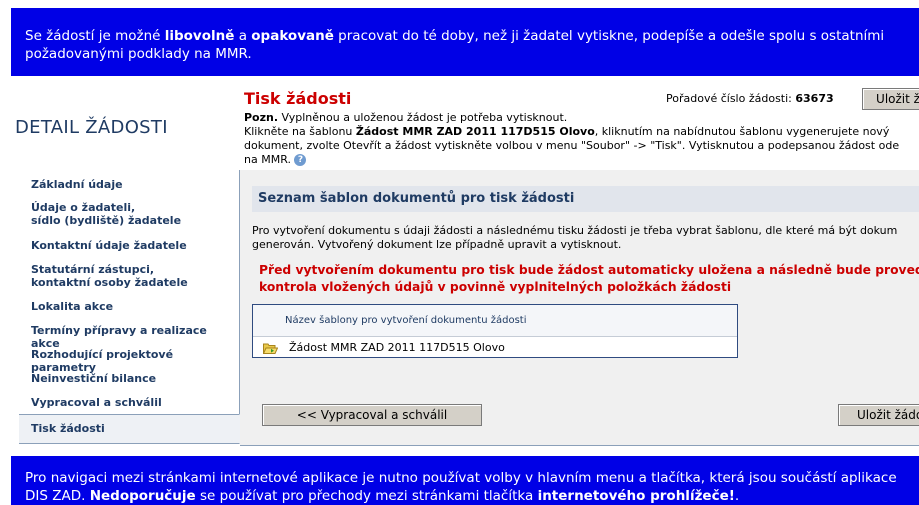  What do you see at coordinates (129, 402) in the screenshot?
I see `sidebar-item-prepared-by: Vypracoval a schválil` at bounding box center [129, 402].